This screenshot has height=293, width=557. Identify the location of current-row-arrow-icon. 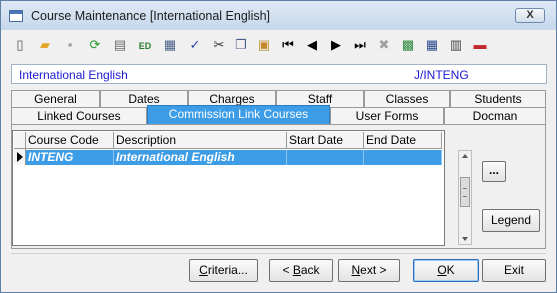
(20, 157).